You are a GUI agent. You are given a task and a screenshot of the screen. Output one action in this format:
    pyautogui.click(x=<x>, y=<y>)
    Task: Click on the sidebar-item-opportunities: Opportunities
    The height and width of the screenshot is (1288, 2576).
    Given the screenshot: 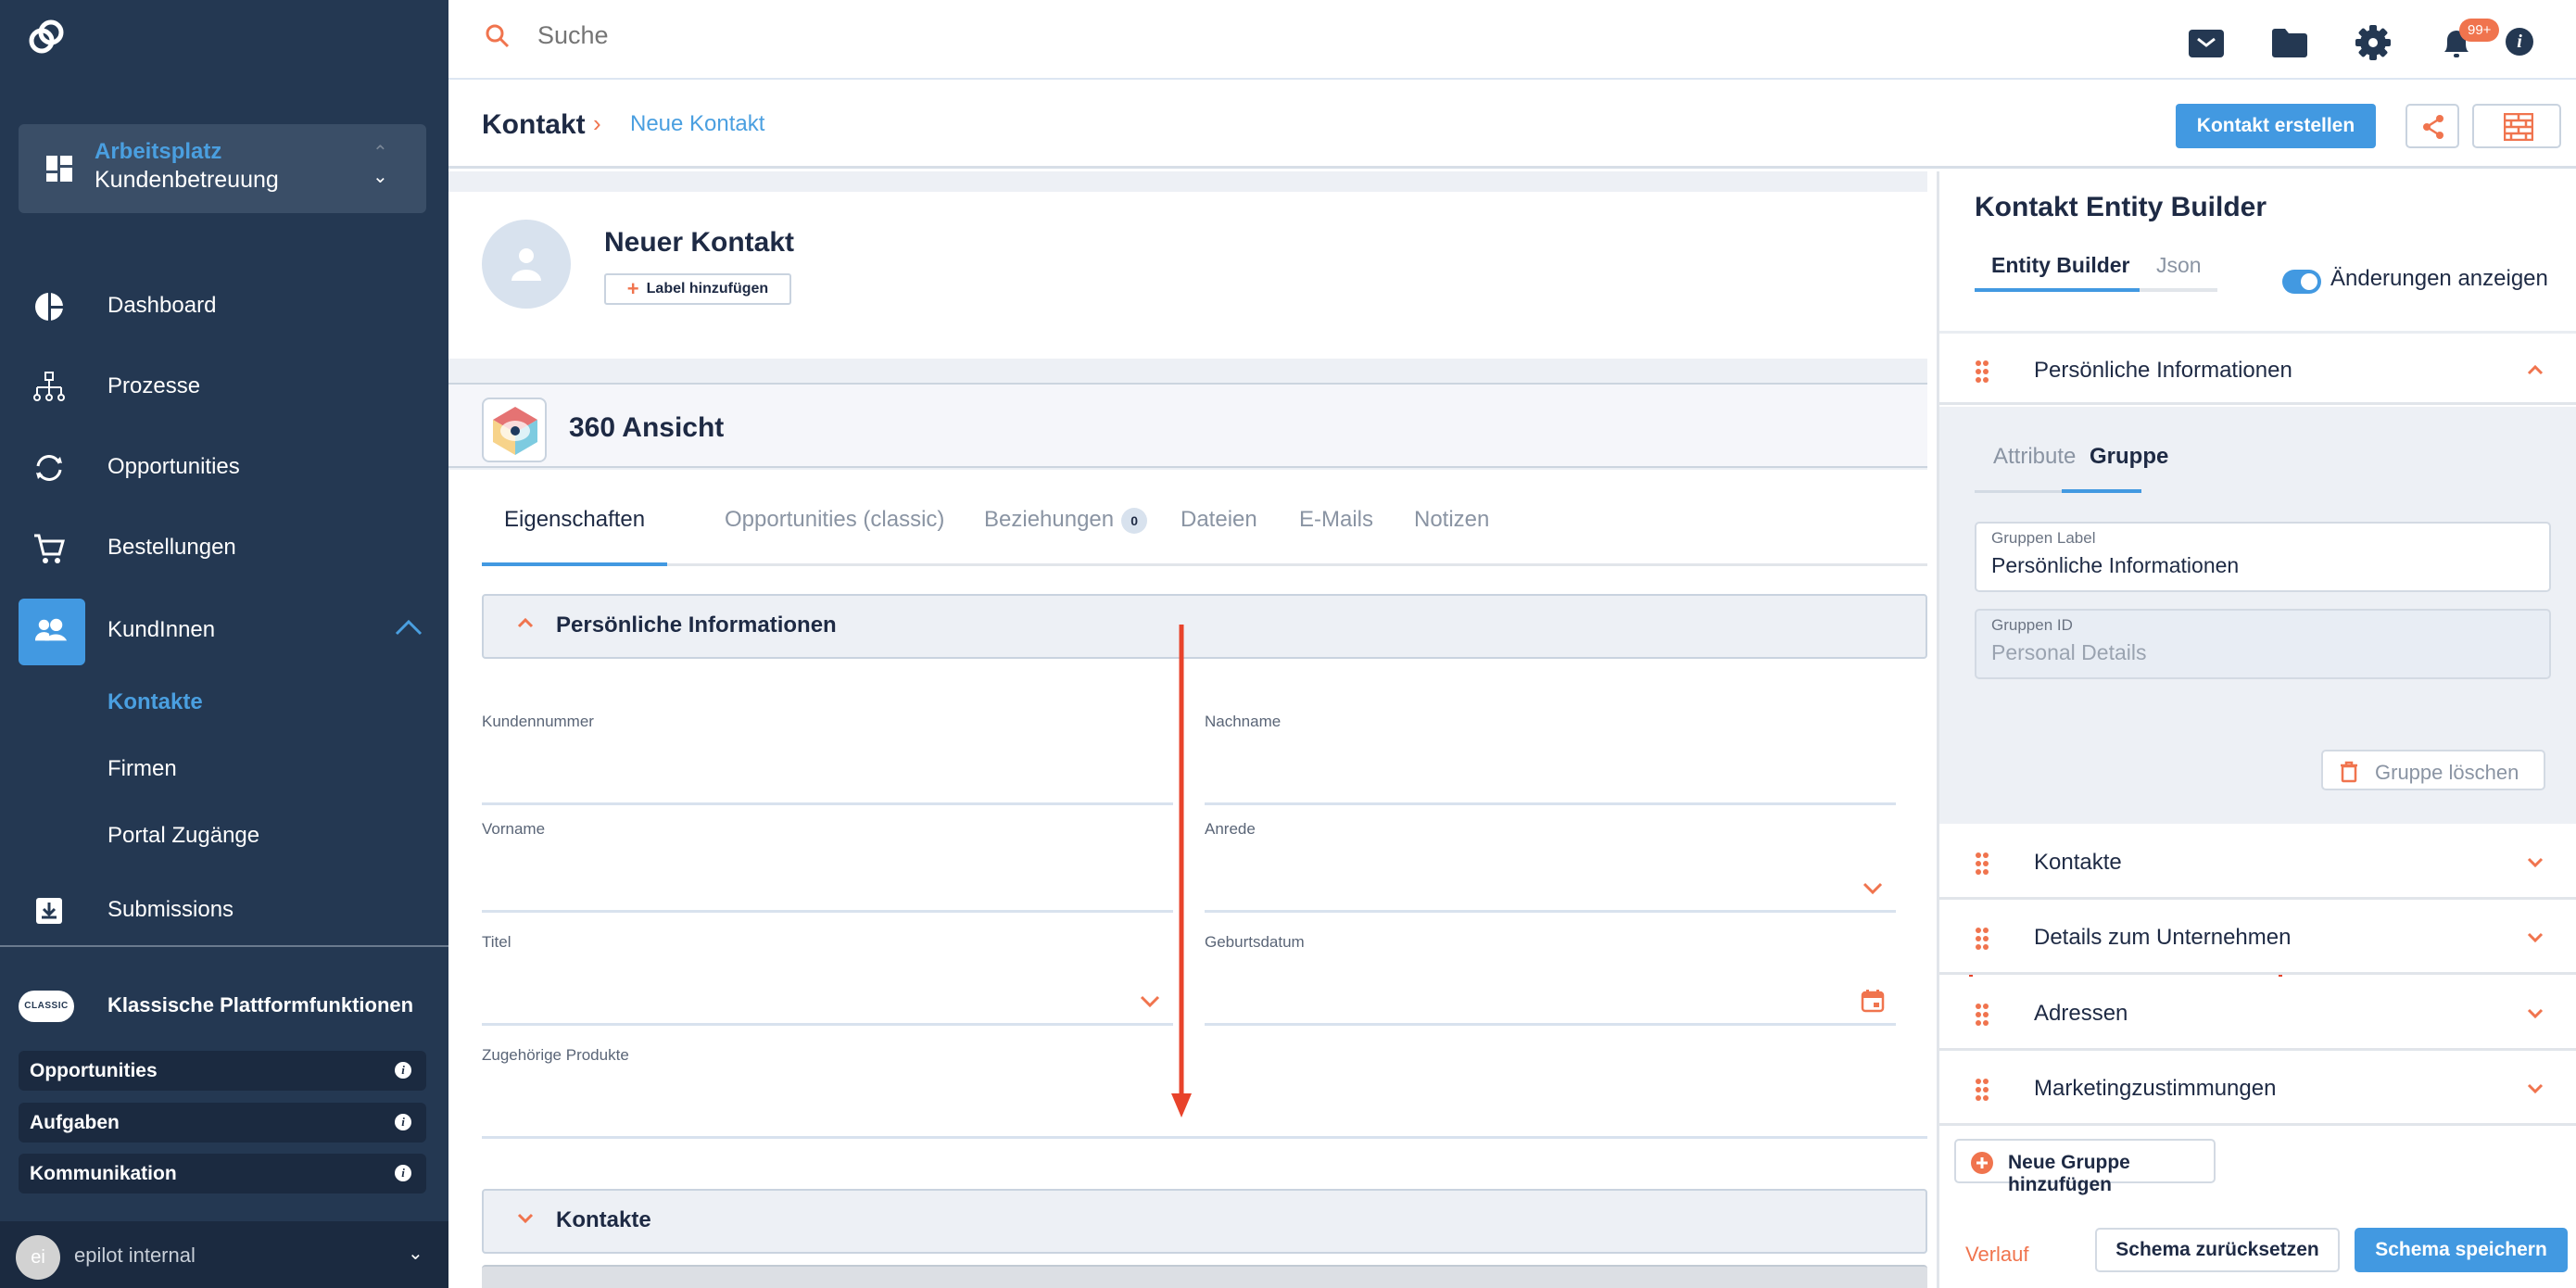 What is the action you would take?
    pyautogui.click(x=224, y=467)
    